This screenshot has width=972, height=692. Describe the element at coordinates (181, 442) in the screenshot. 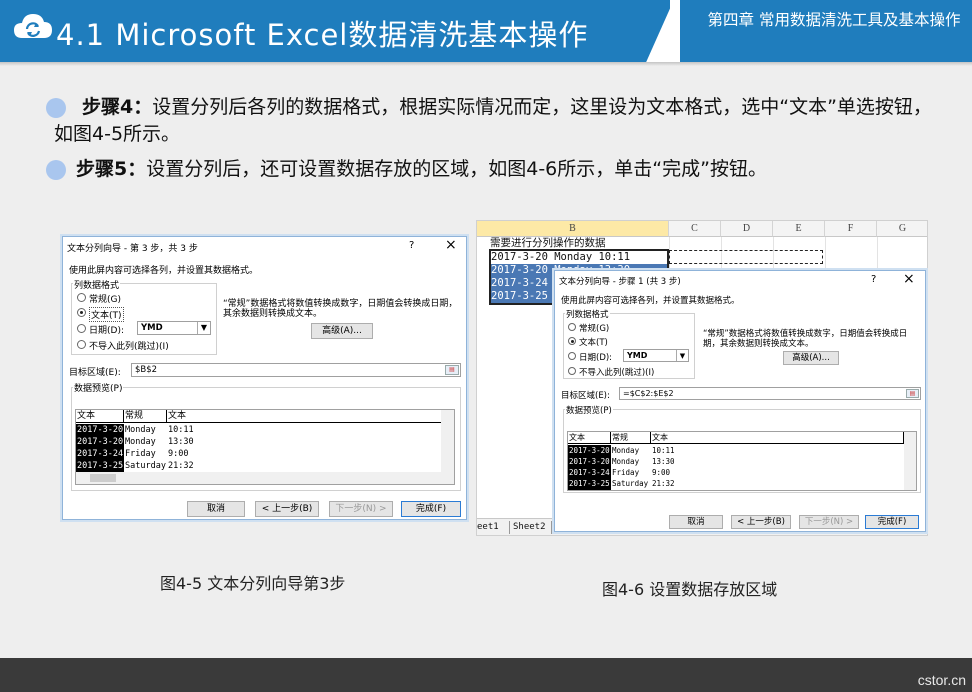

I see `preview-cell: 13:30` at that location.